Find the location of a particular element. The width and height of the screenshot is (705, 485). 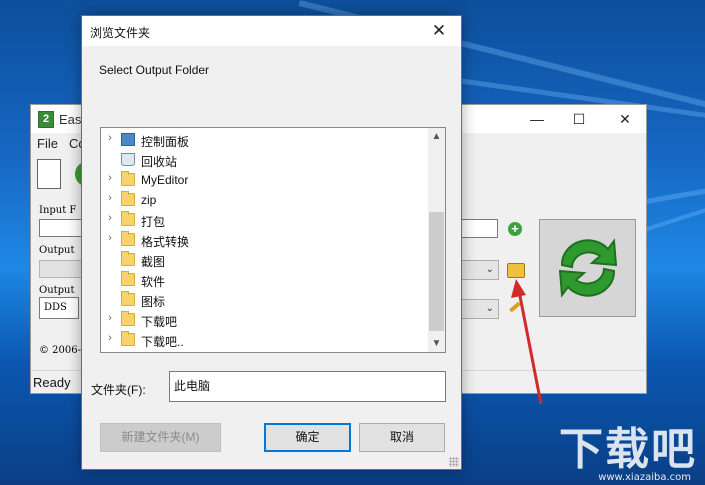

maximize-button: ☐ is located at coordinates (579, 119).